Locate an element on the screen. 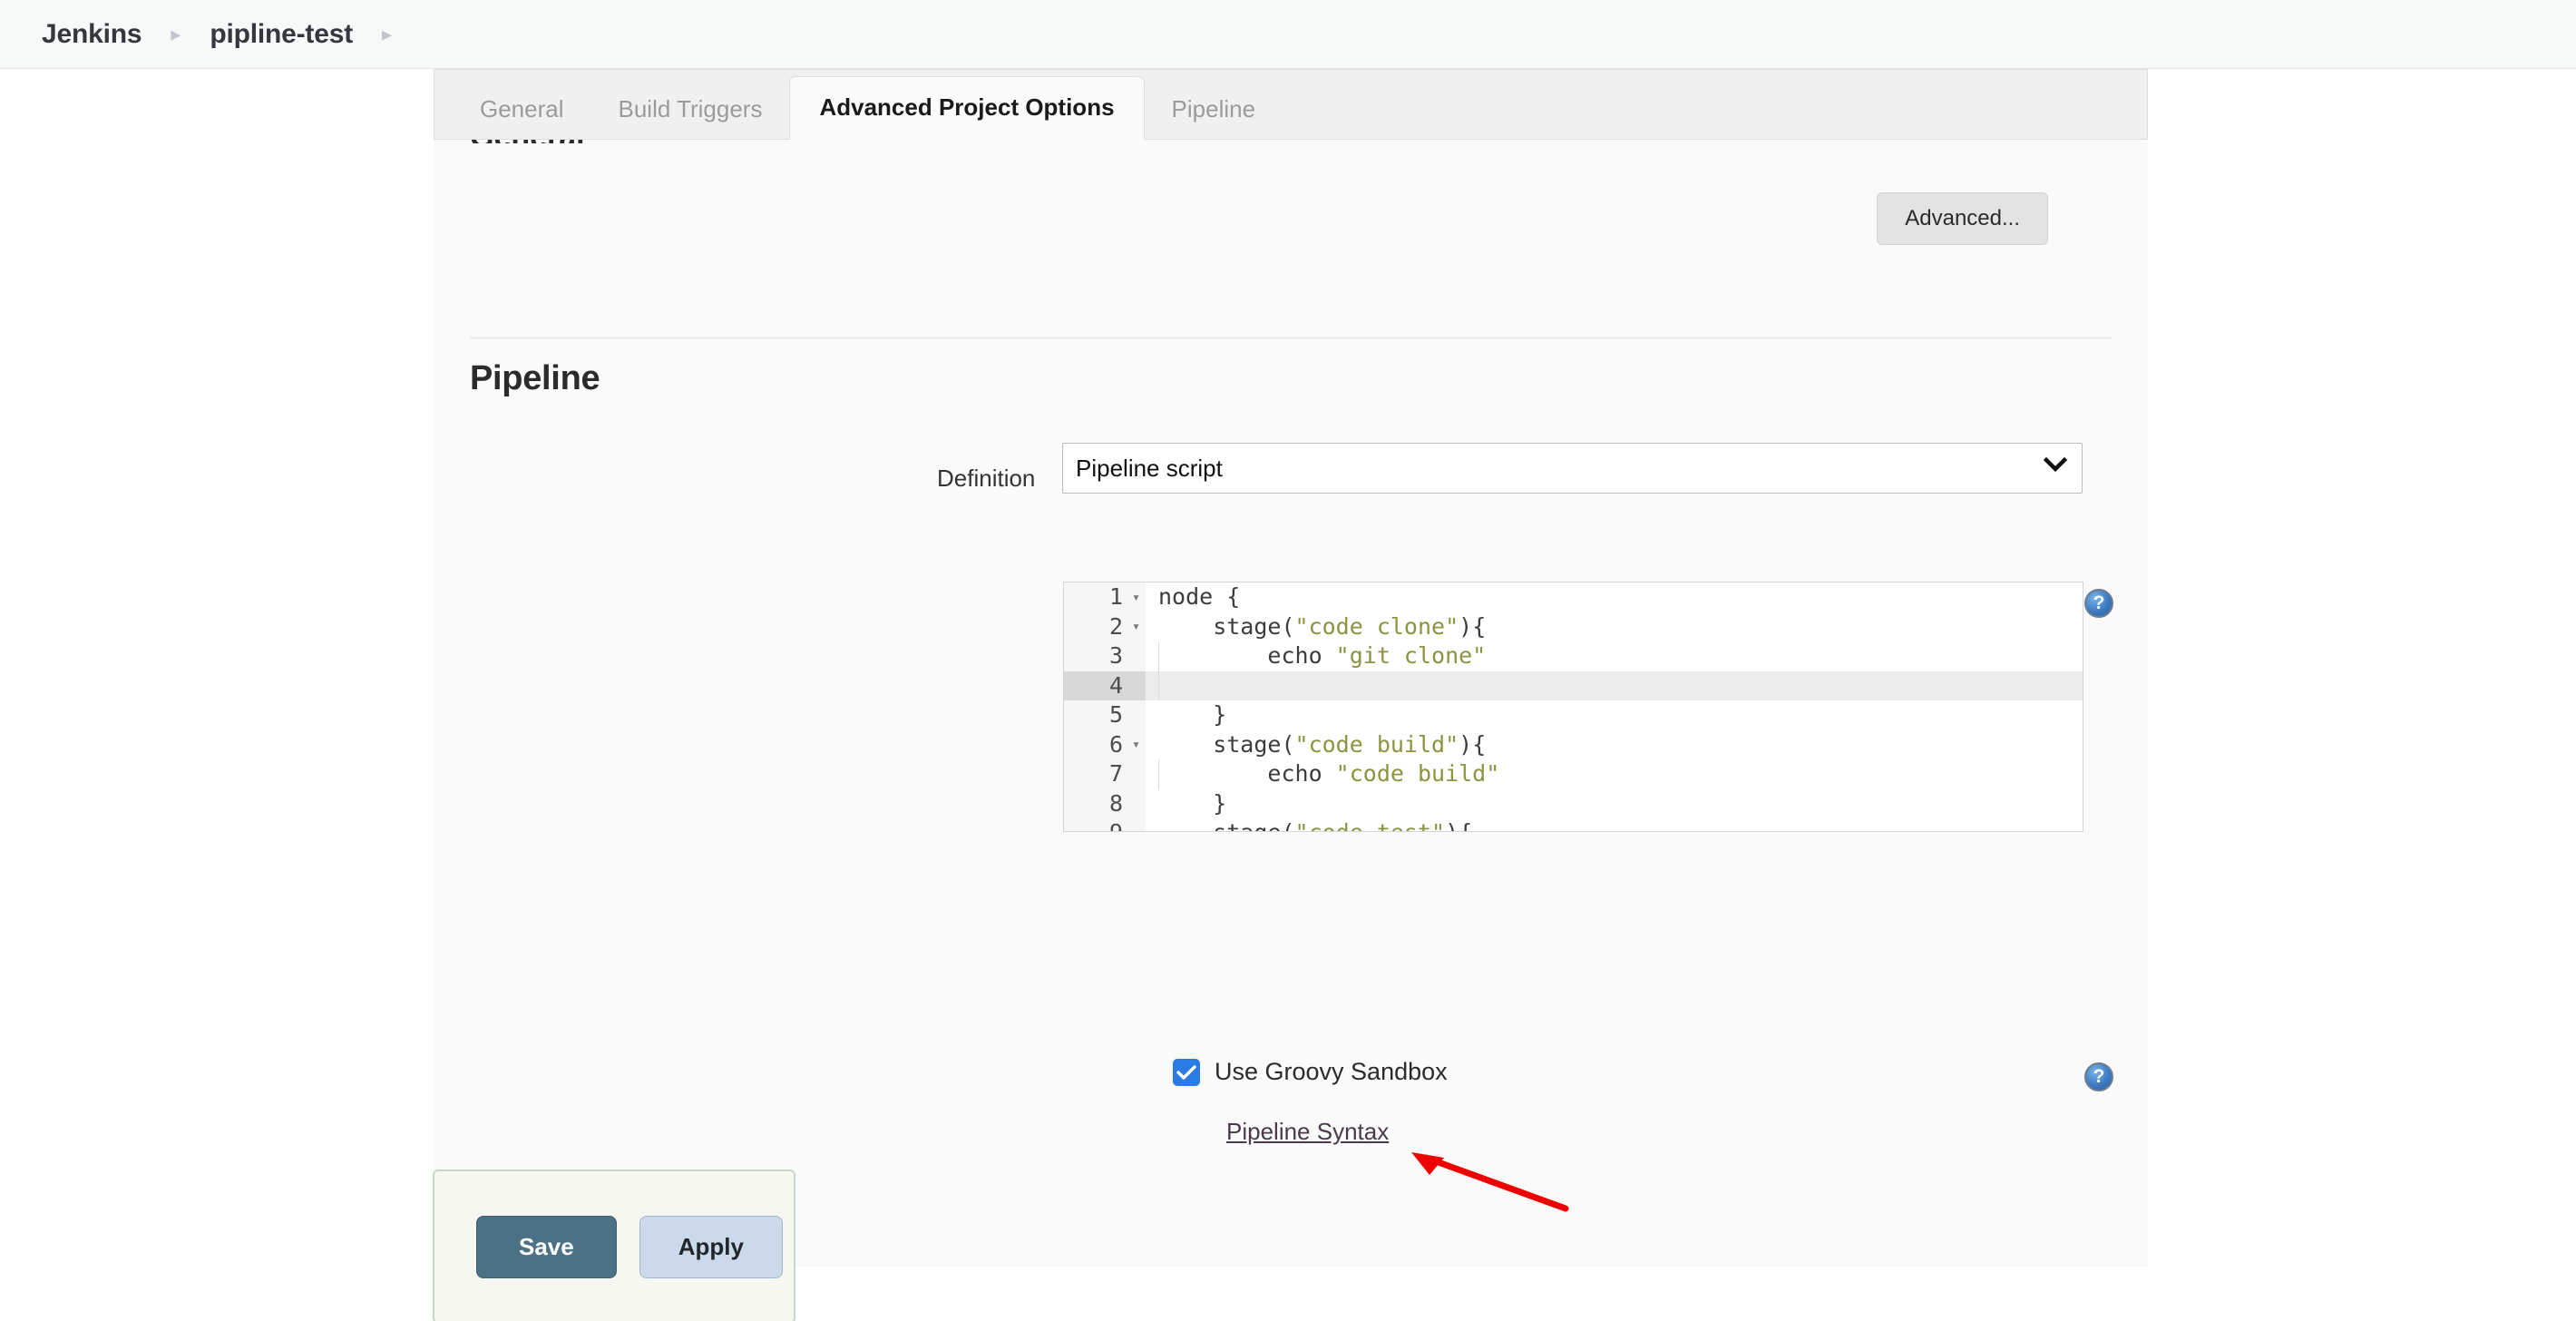  annotation-arrow-icon is located at coordinates (1490, 1185).